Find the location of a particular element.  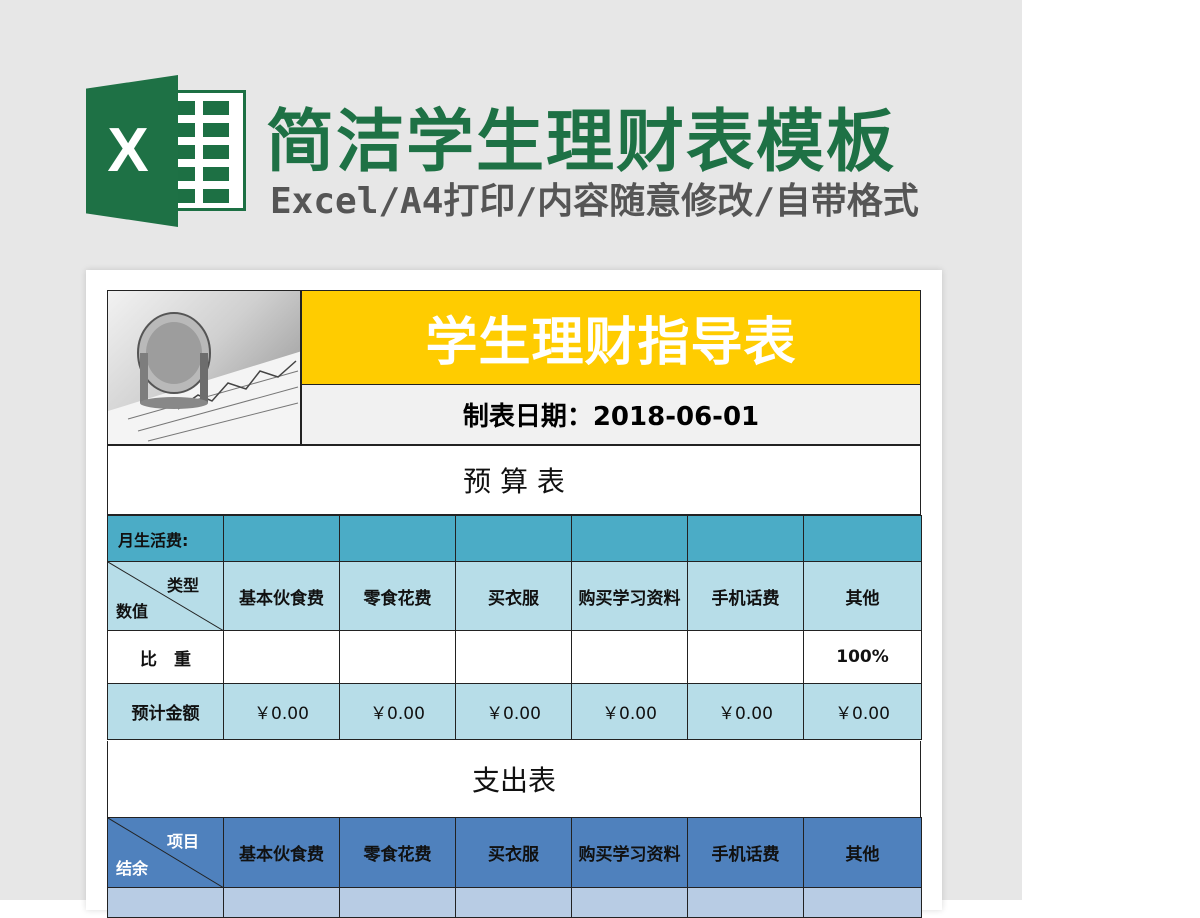

diag-bottom-label: 数值 is located at coordinates (132, 611).